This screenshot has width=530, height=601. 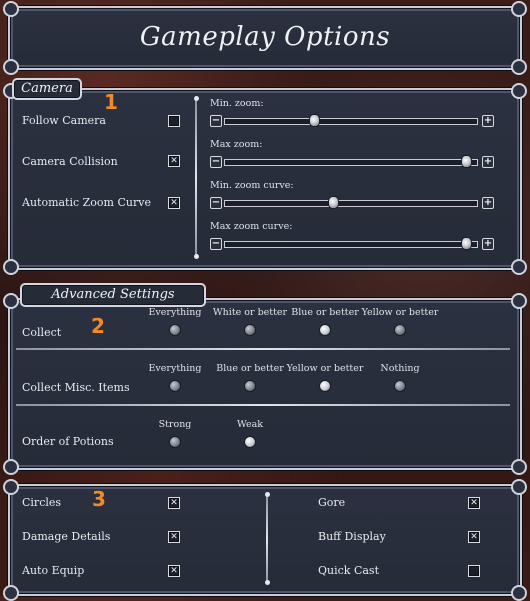 What do you see at coordinates (174, 203) in the screenshot?
I see `automatic-zoom-curve-checkbox: ✕` at bounding box center [174, 203].